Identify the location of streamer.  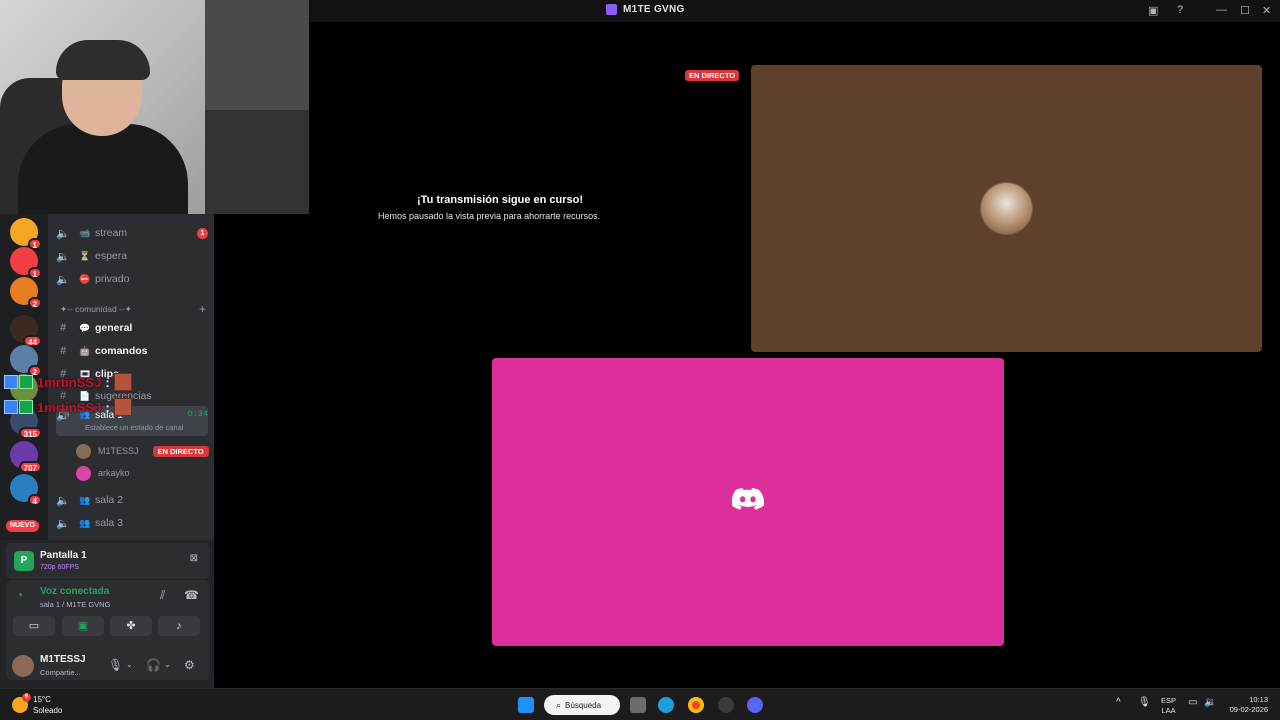
(103, 120).